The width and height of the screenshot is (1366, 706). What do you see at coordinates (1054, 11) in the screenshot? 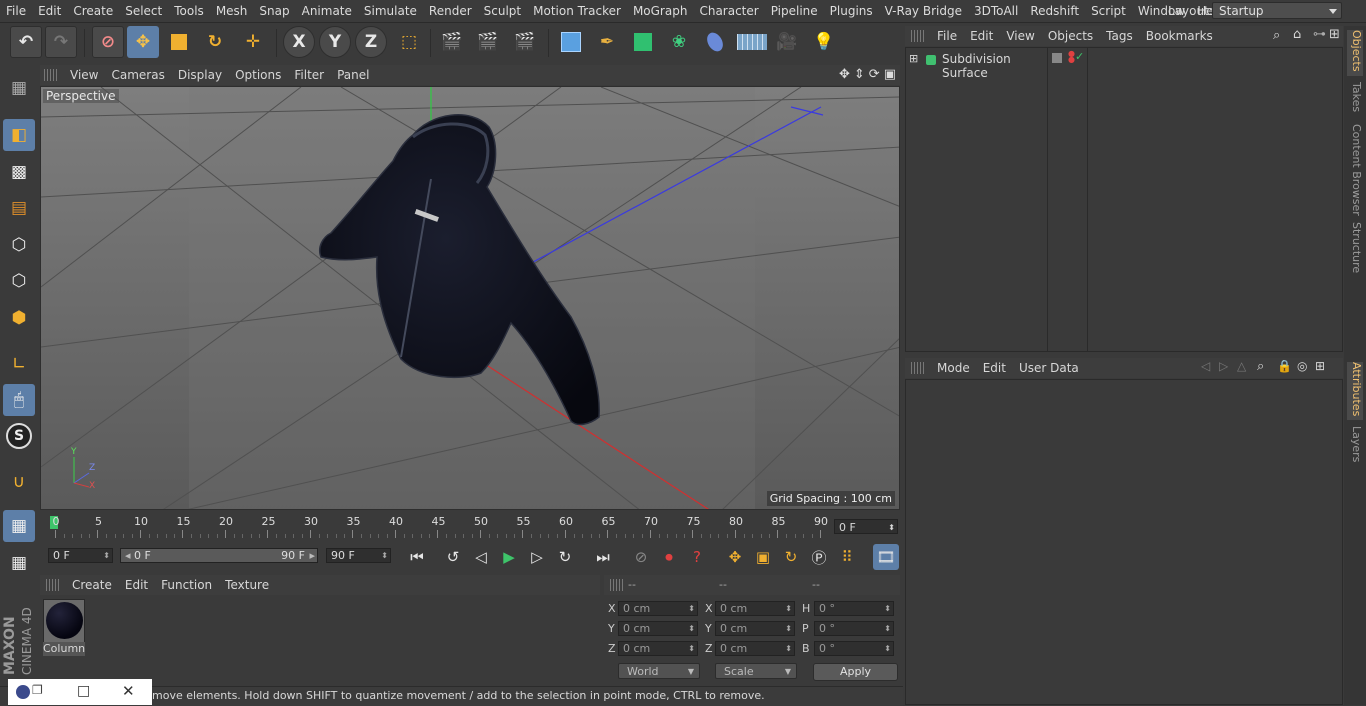
I see `menu-redshift: Redshift` at bounding box center [1054, 11].